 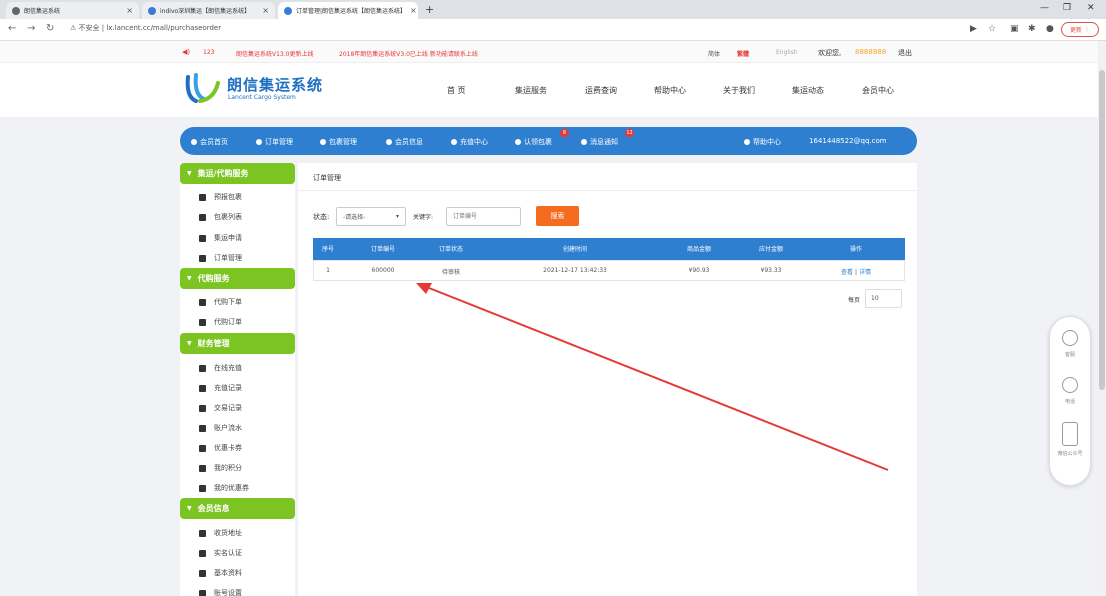 What do you see at coordinates (72, 10) in the screenshot?
I see `browser-tab-1: 朗信集运系统 ×` at bounding box center [72, 10].